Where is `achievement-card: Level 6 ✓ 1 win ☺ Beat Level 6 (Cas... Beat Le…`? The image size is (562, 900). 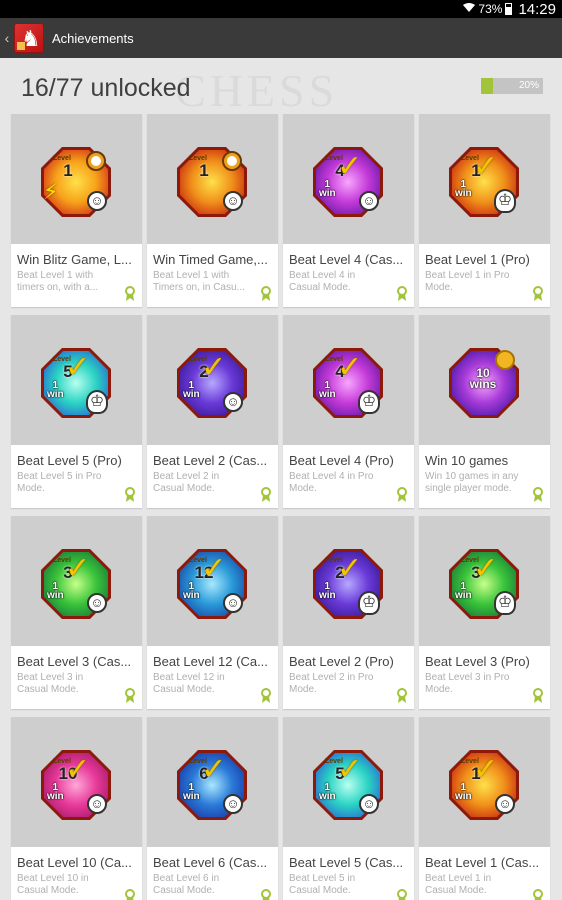
achievement-card: Level 6 ✓ 1 win ☺ Beat Level 6 (Cas... Beat Le… is located at coordinates (212, 808).